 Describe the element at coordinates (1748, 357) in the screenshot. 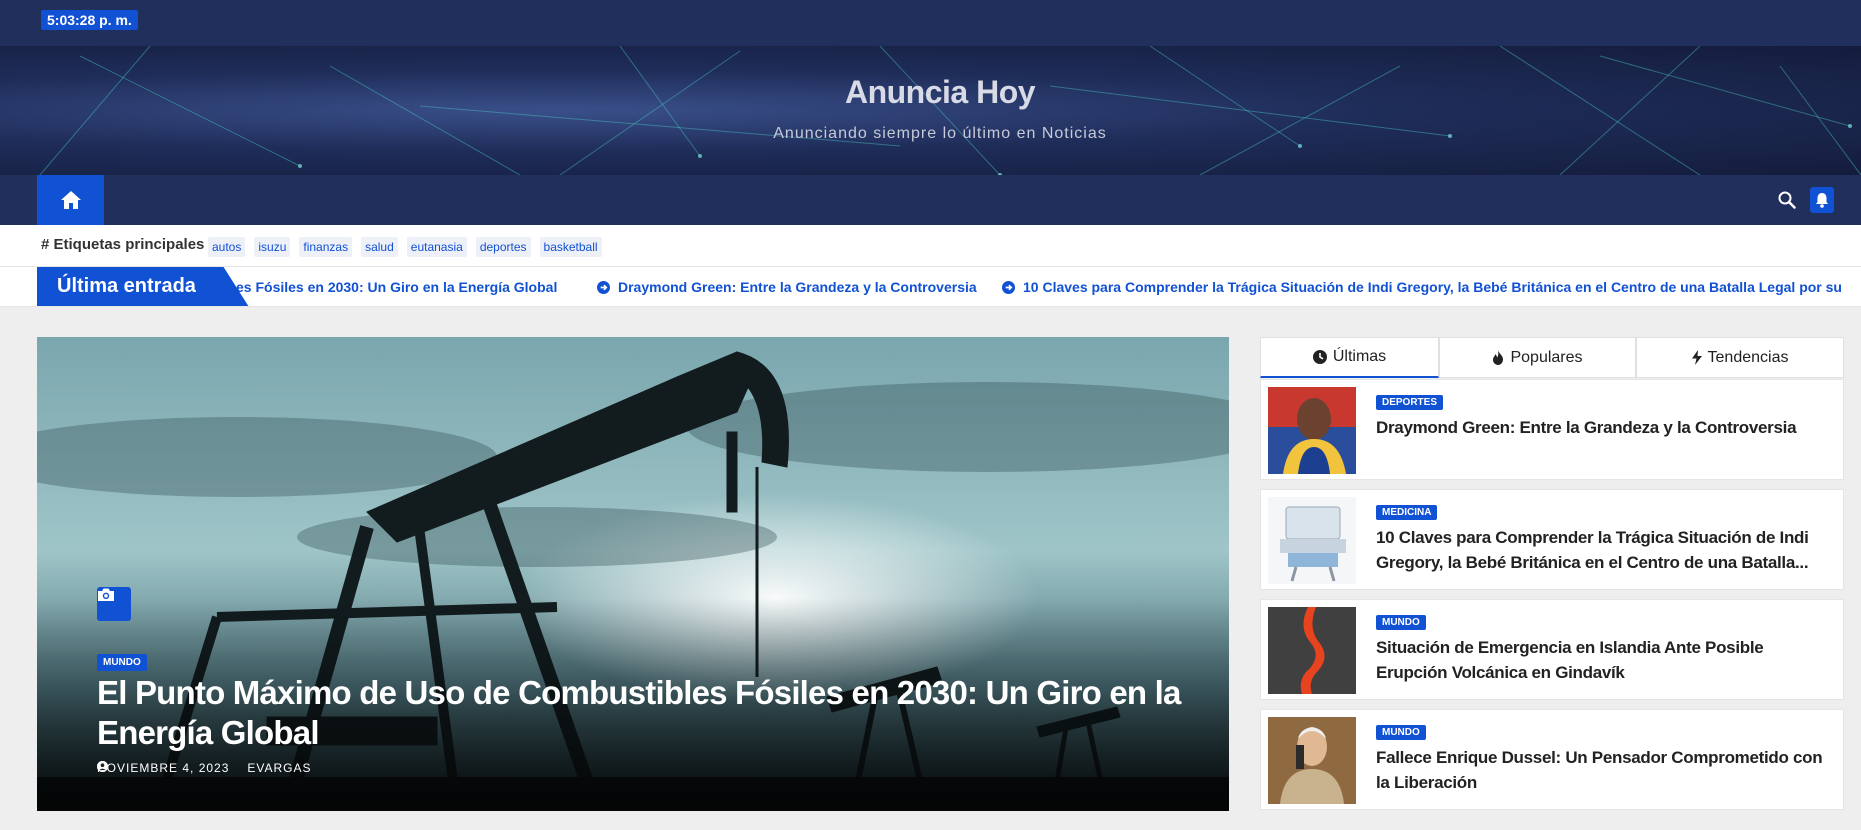

I see `tab-label: Tendencias` at that location.